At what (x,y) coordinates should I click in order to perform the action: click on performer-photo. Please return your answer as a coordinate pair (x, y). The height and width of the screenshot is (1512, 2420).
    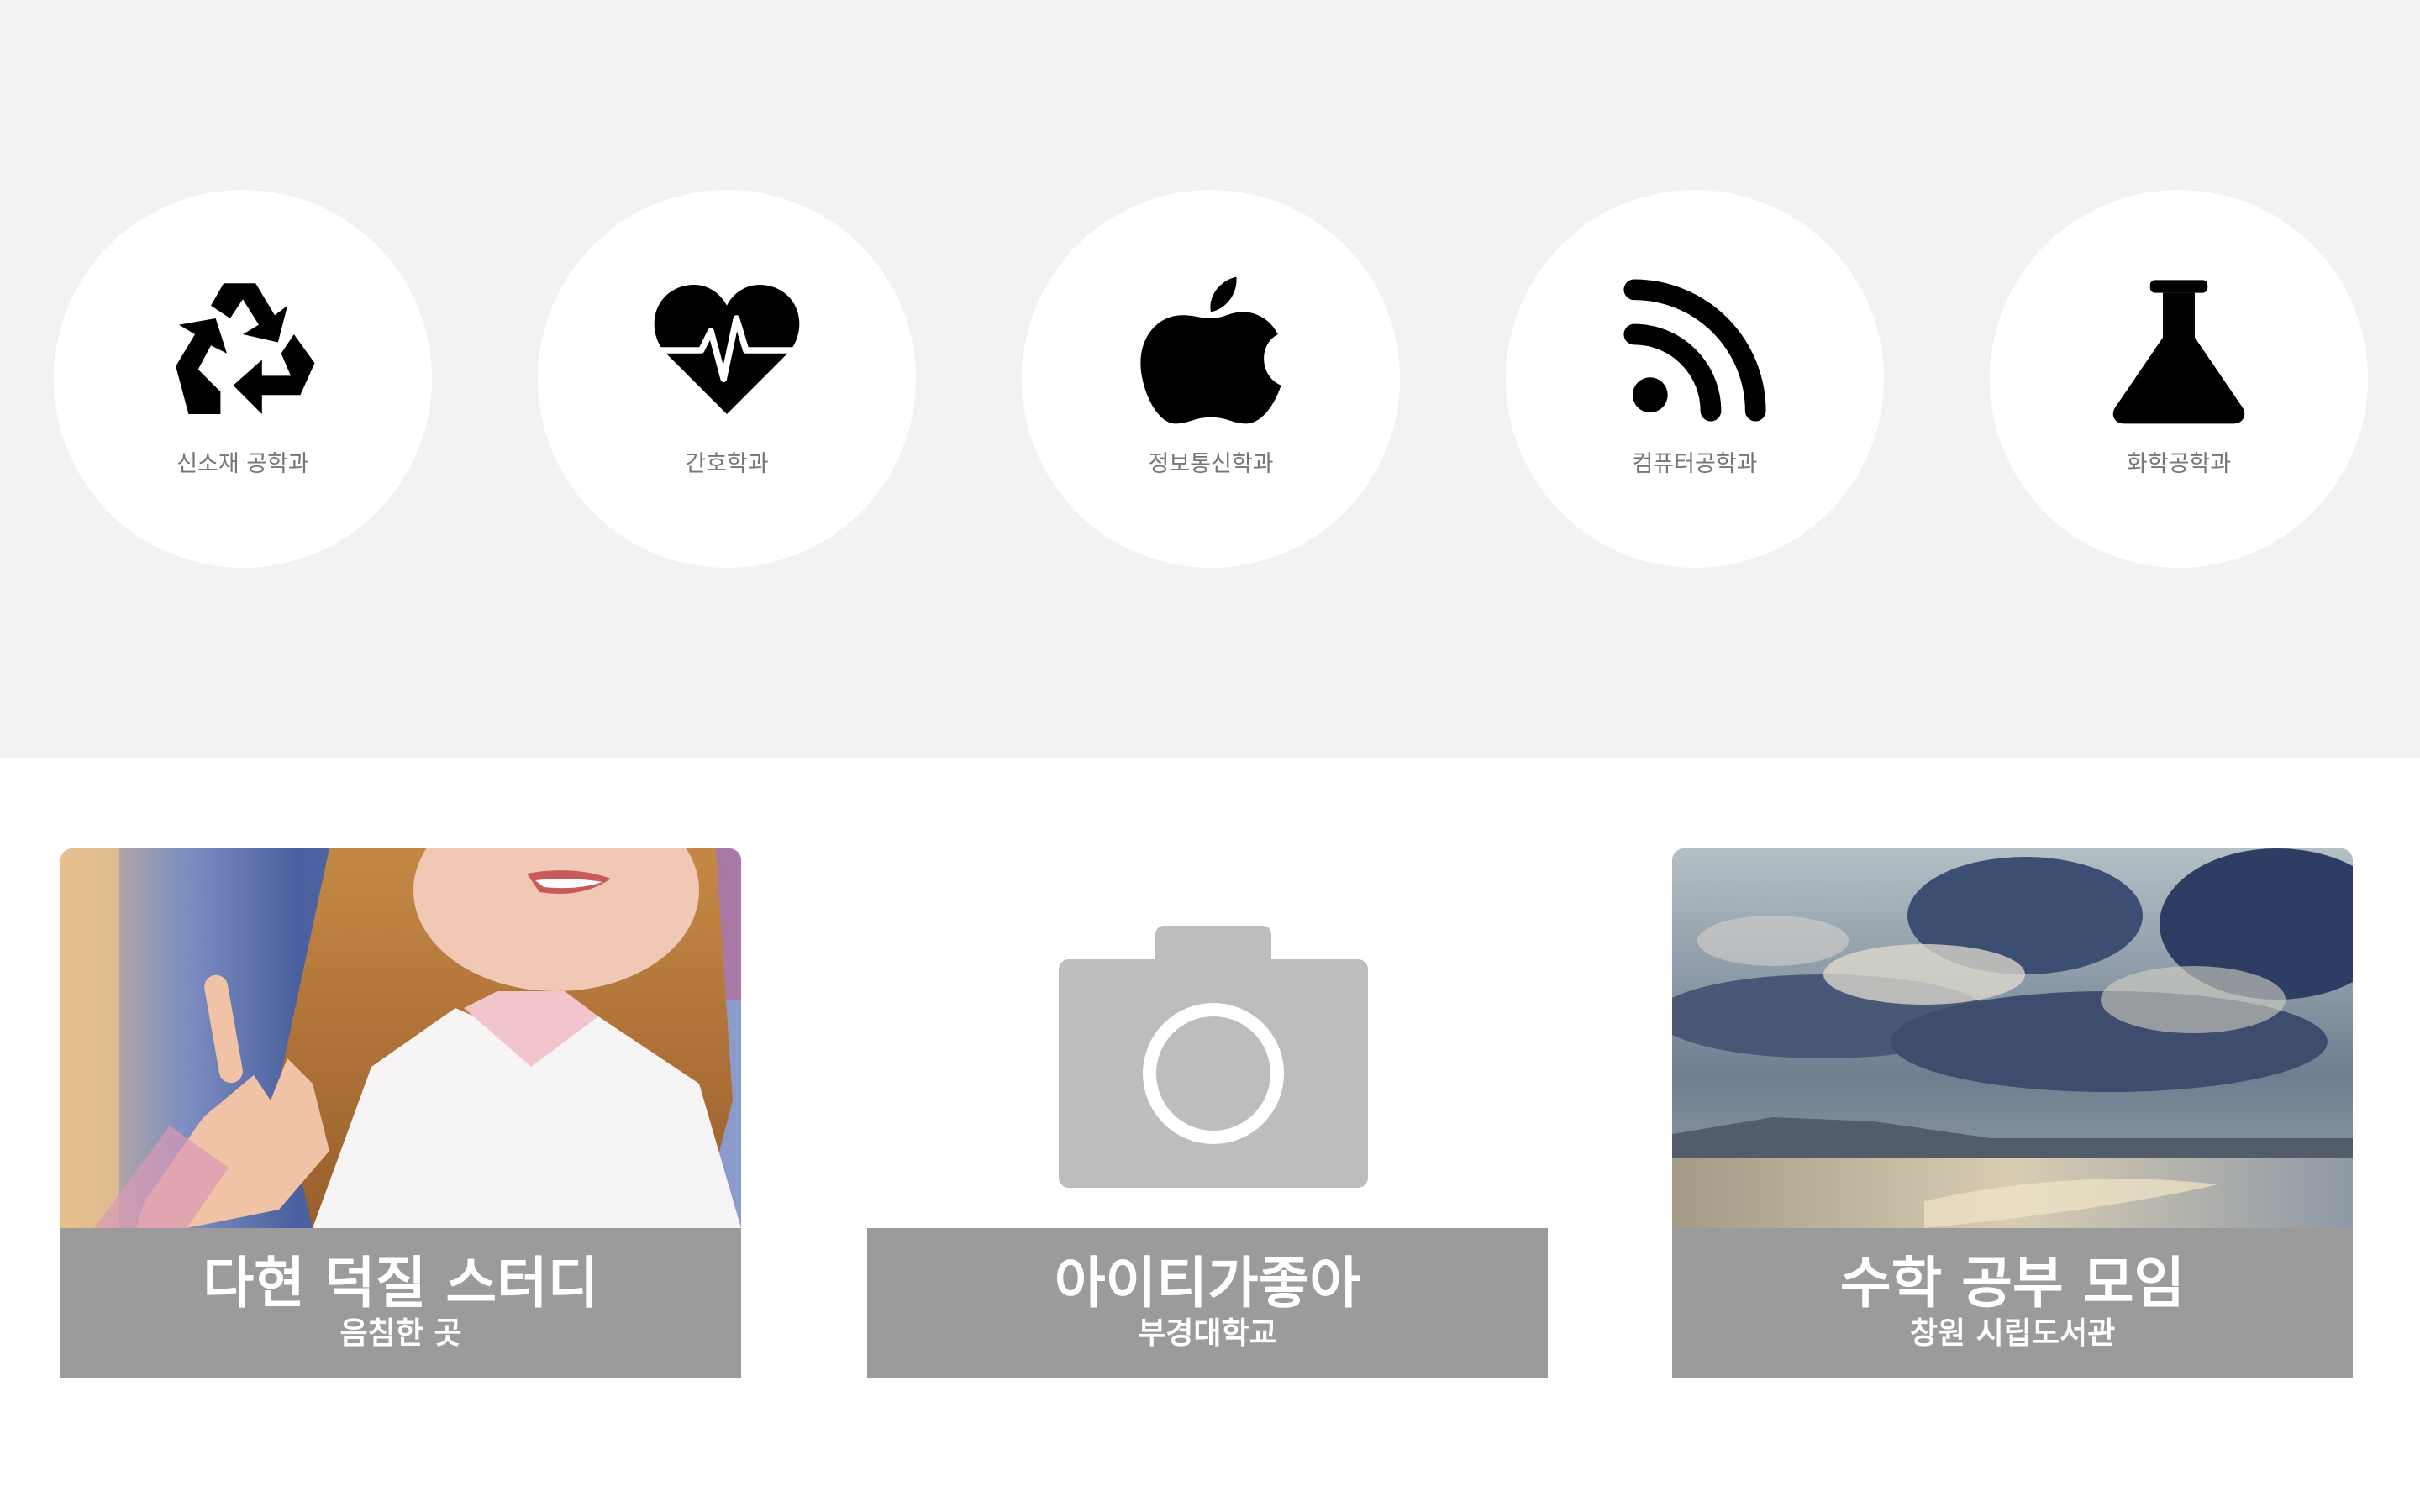
    Looking at the image, I should click on (400, 1038).